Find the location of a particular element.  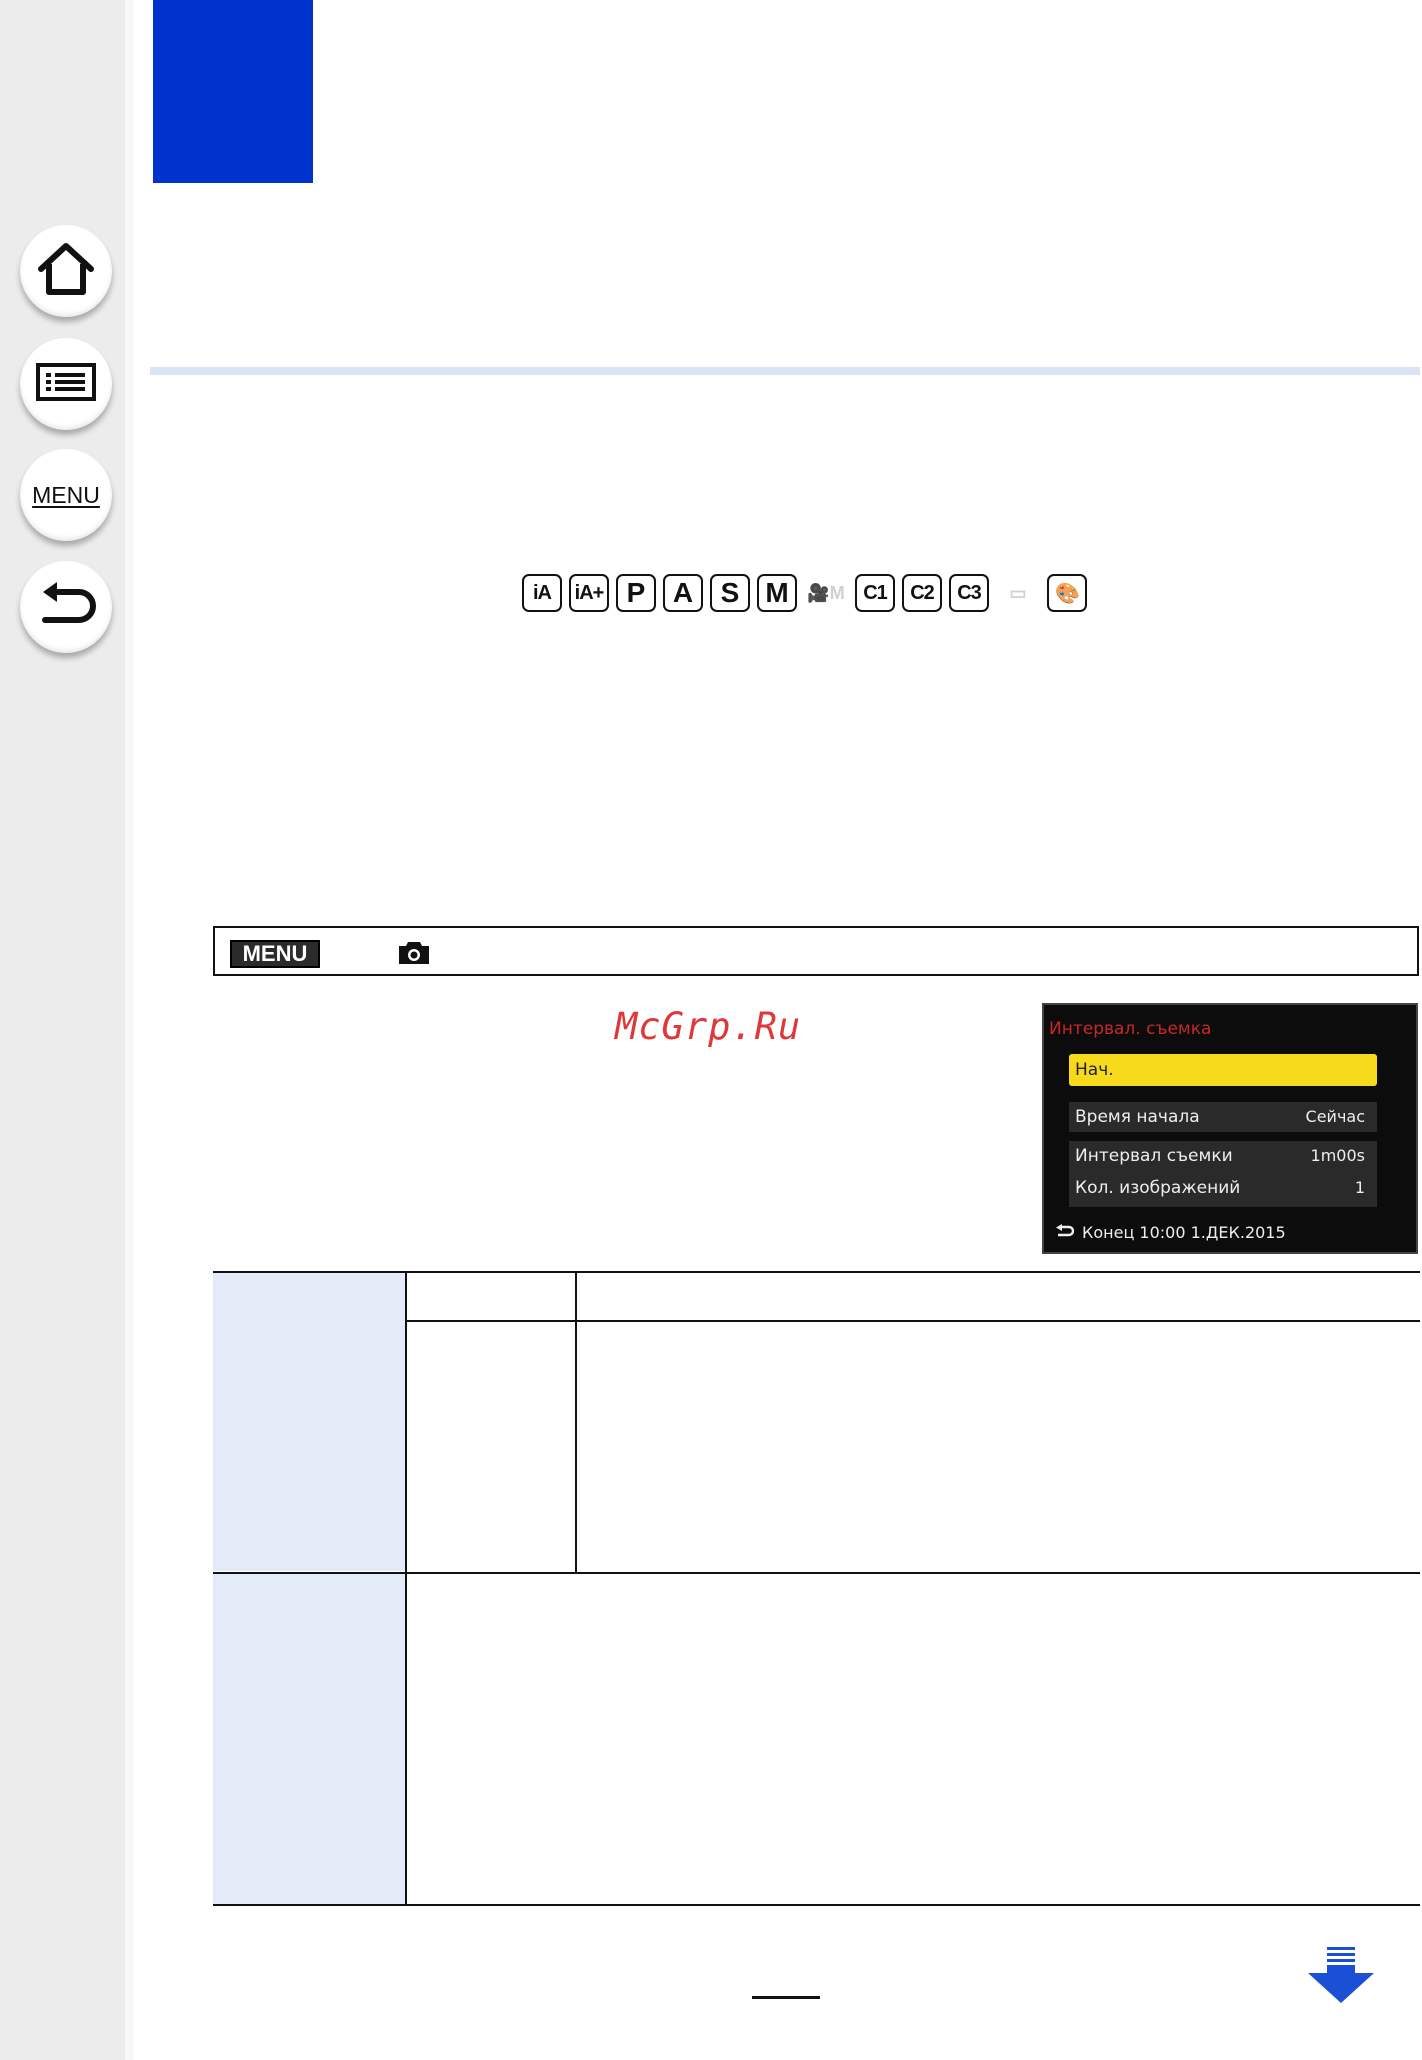

screen-row-count: Кол. изображений 1 is located at coordinates (1223, 1188).